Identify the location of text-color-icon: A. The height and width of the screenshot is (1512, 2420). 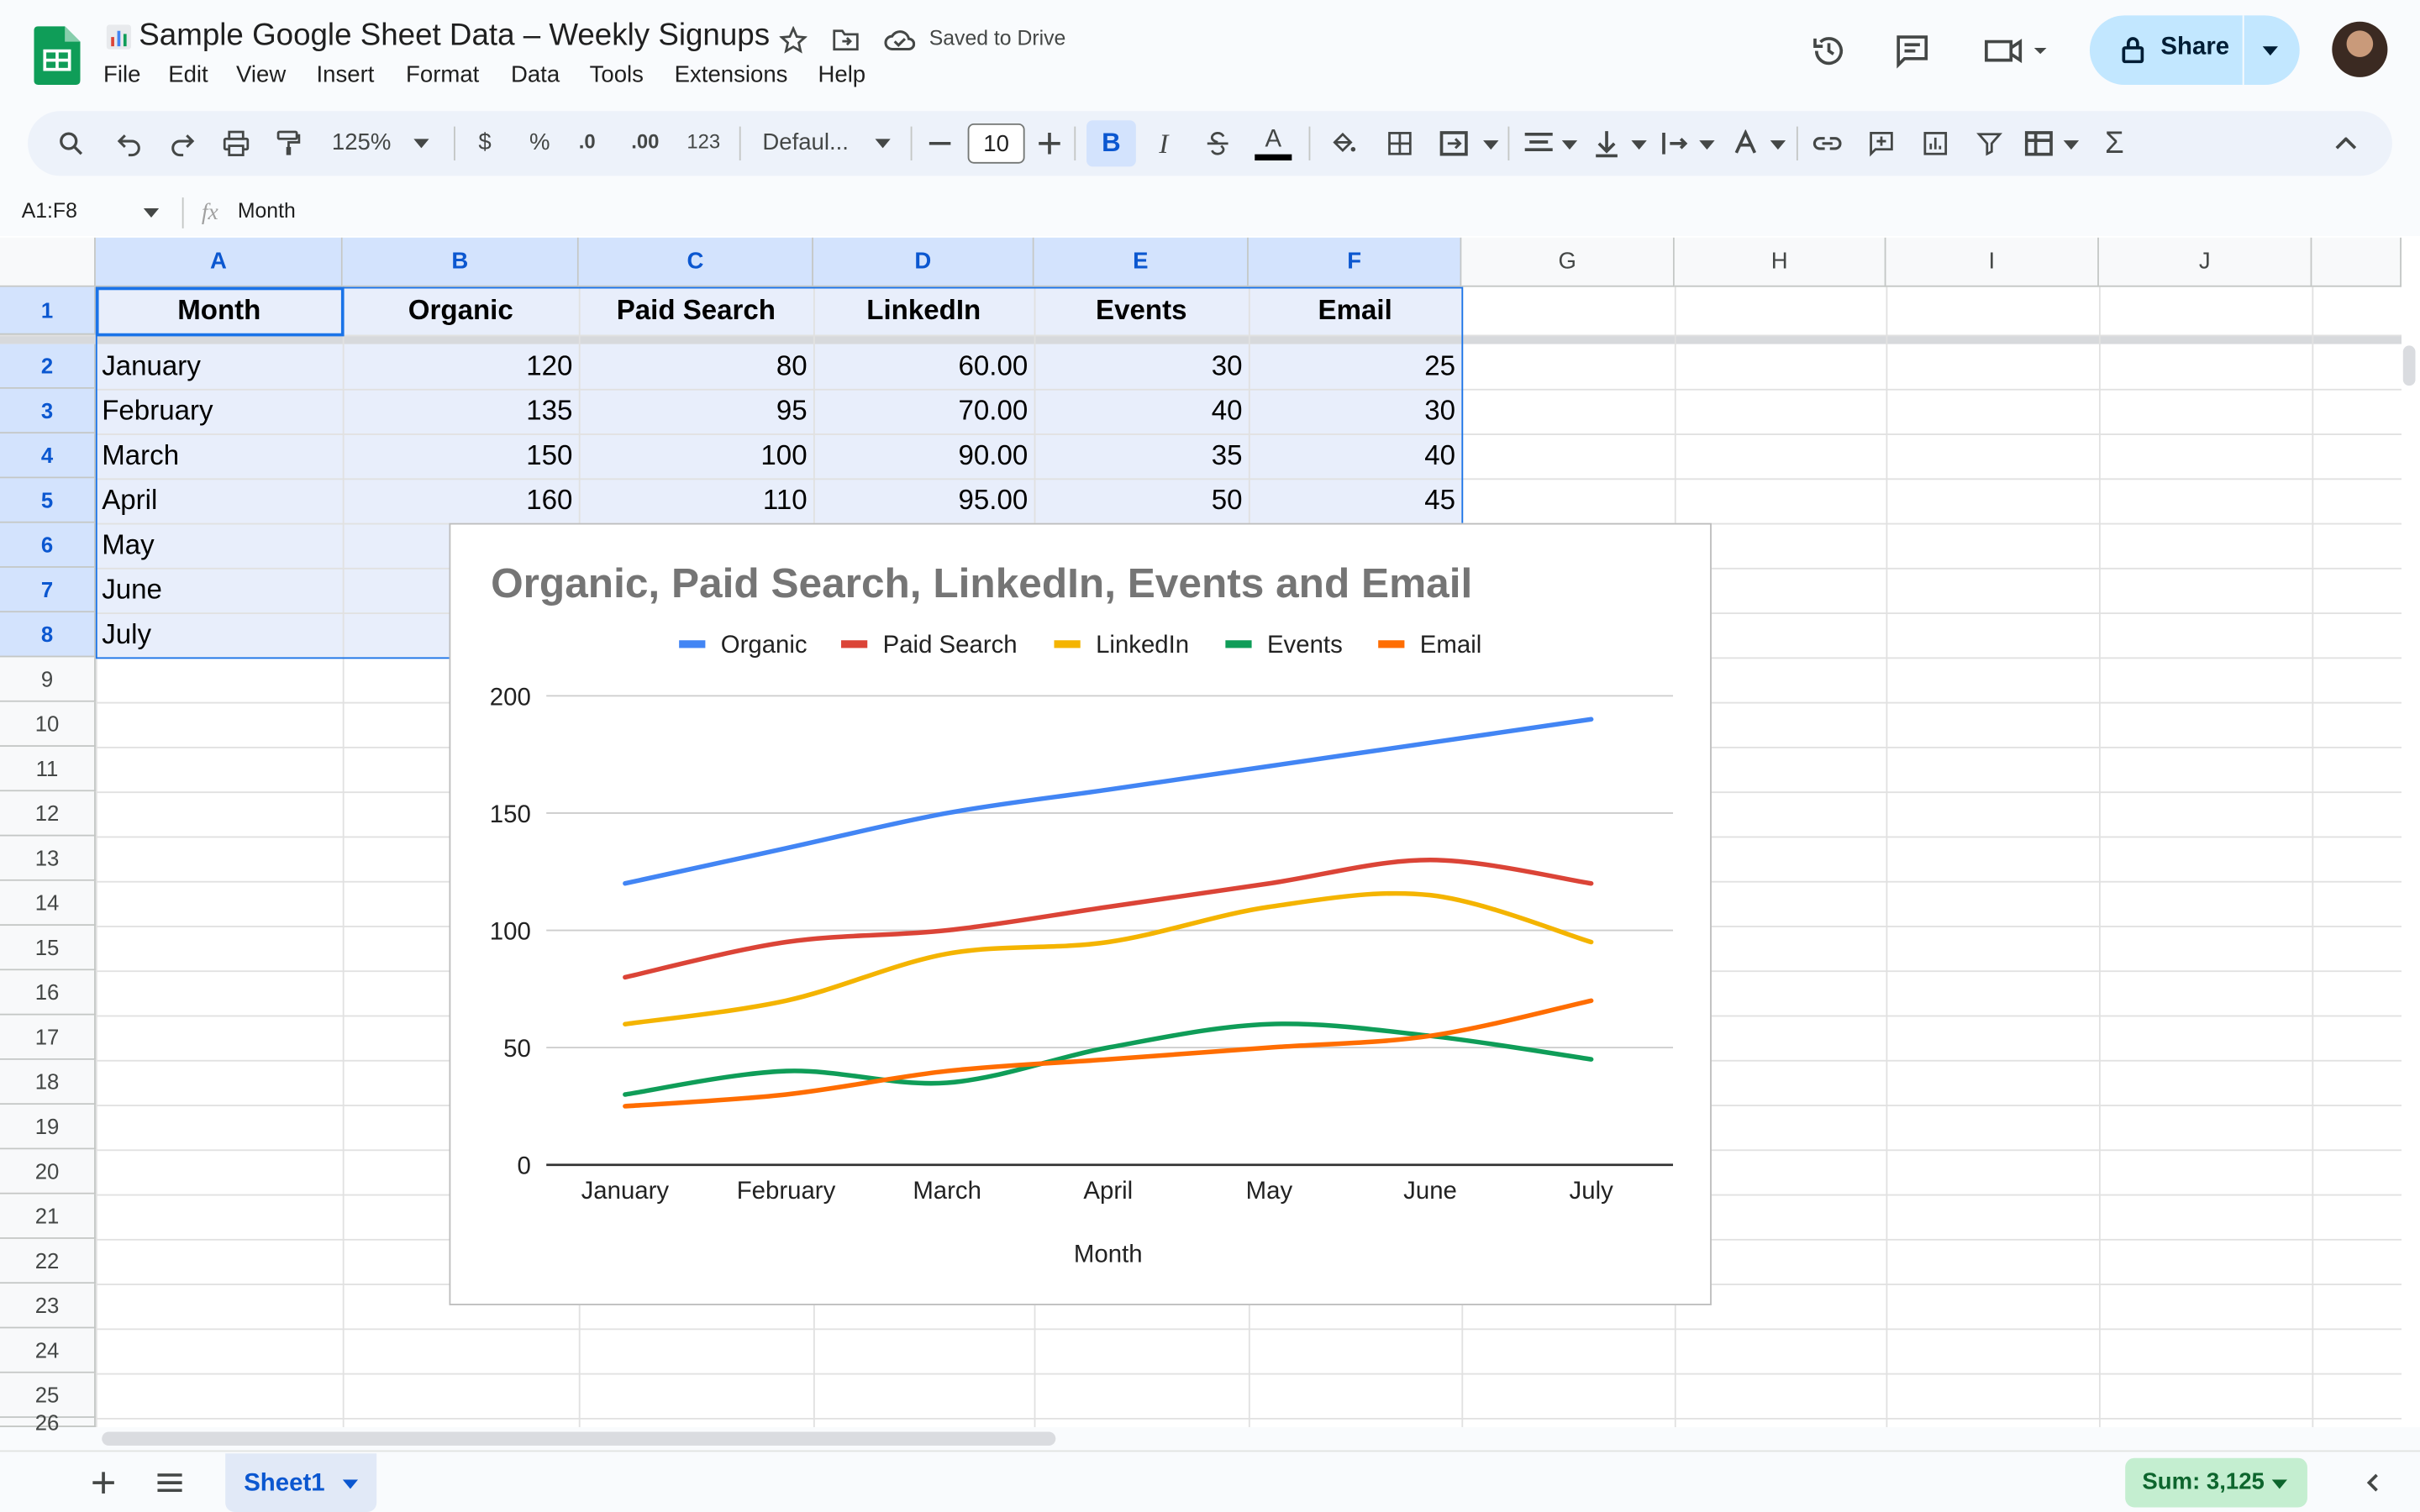
(1273, 143).